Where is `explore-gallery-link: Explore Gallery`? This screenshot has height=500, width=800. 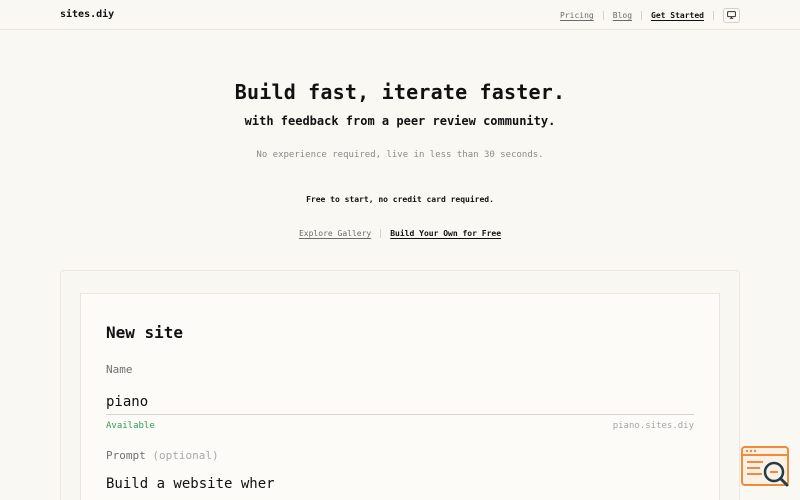
explore-gallery-link: Explore Gallery is located at coordinates (335, 233).